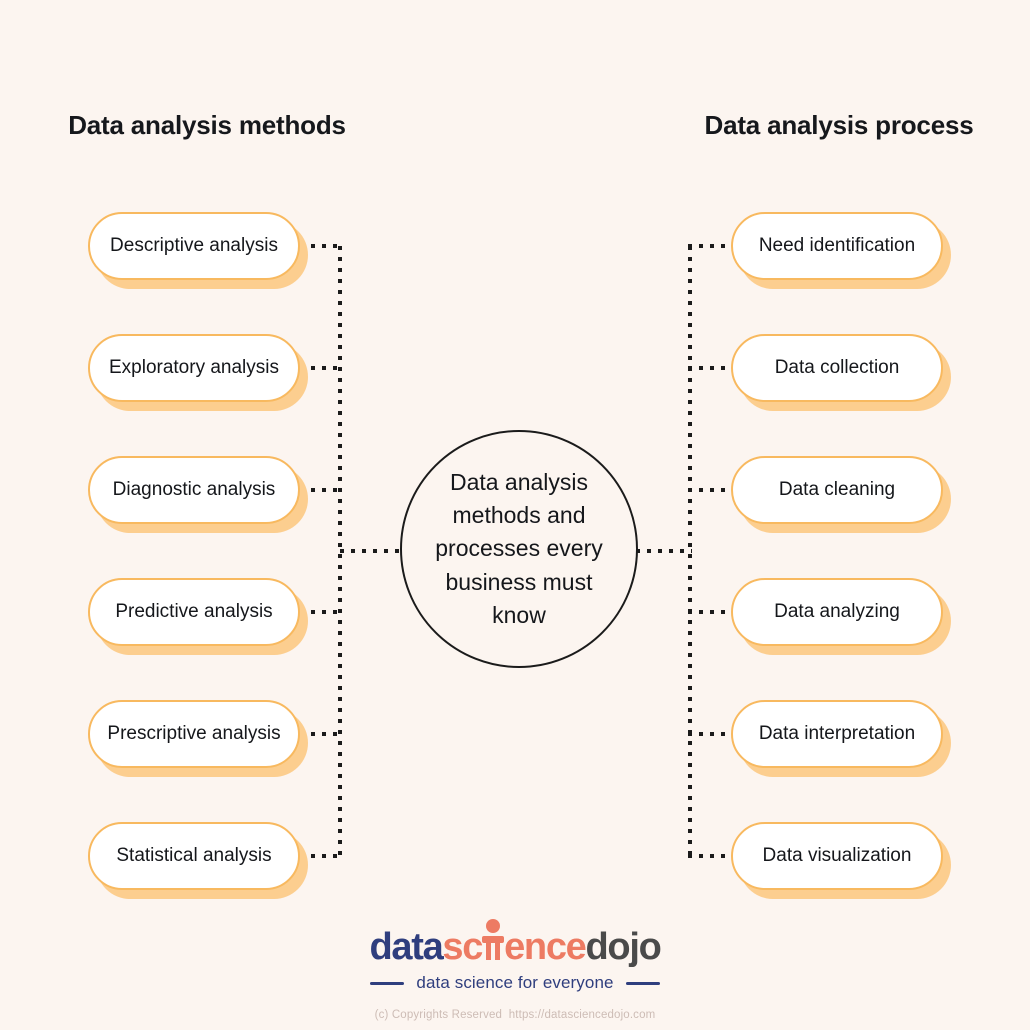 This screenshot has width=1030, height=1030. What do you see at coordinates (207, 125) in the screenshot?
I see `left-column-title: Data analysis methods` at bounding box center [207, 125].